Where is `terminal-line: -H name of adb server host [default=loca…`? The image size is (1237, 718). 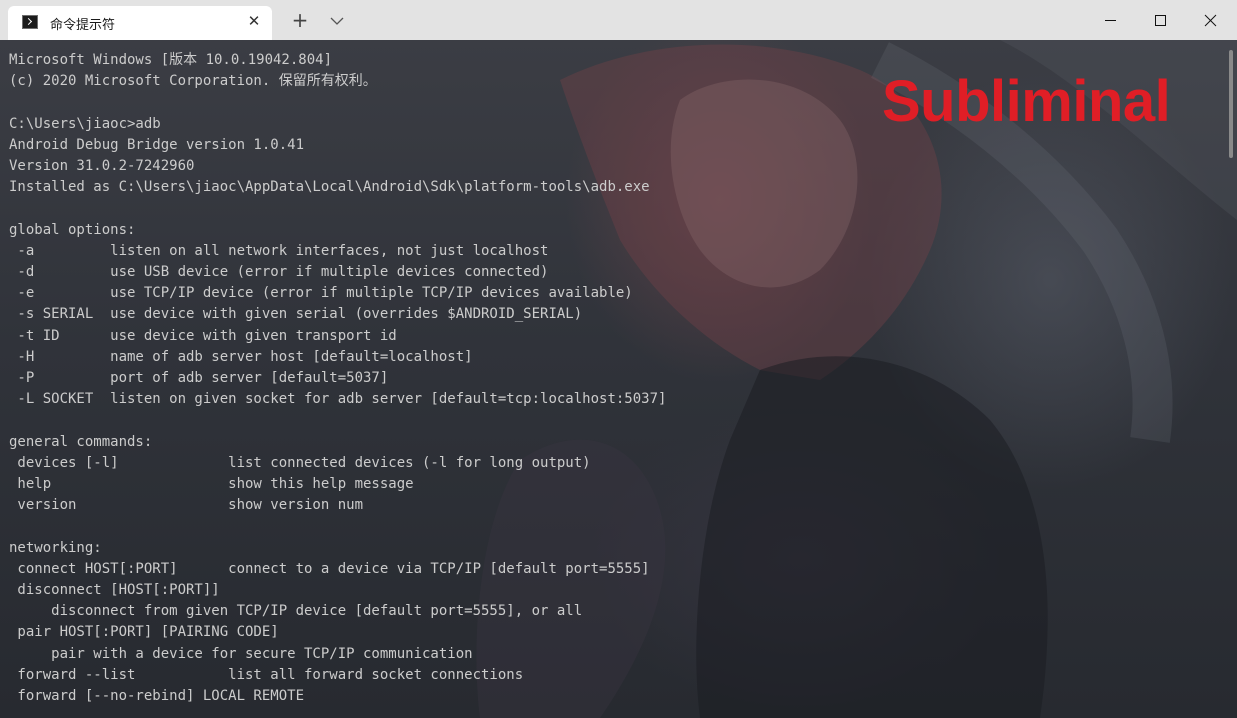 terminal-line: -H name of adb server host [default=loca… is located at coordinates (241, 356).